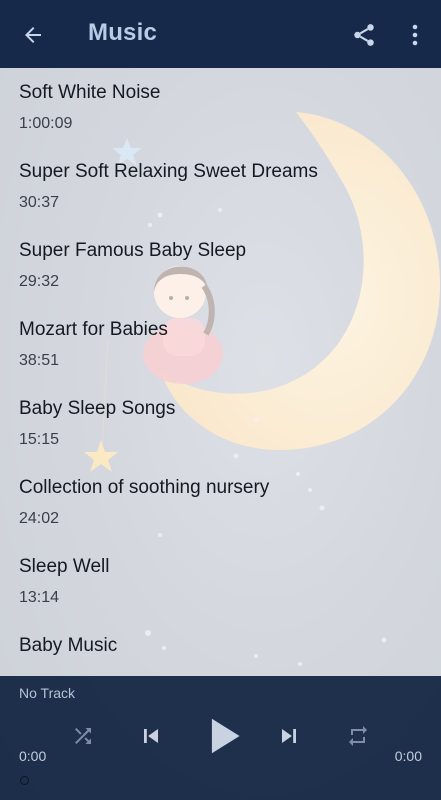 The image size is (441, 800). I want to click on track-duration: 38:51, so click(39, 360).